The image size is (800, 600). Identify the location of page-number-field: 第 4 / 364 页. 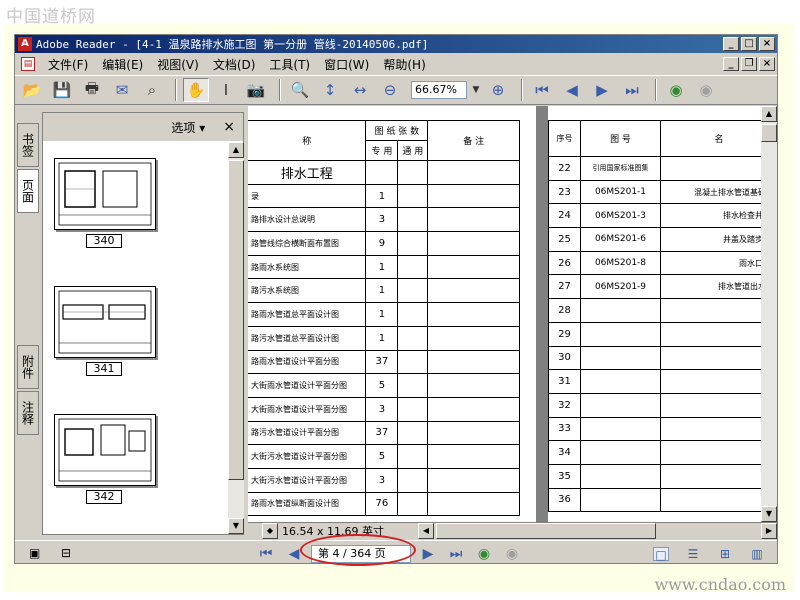
(361, 554).